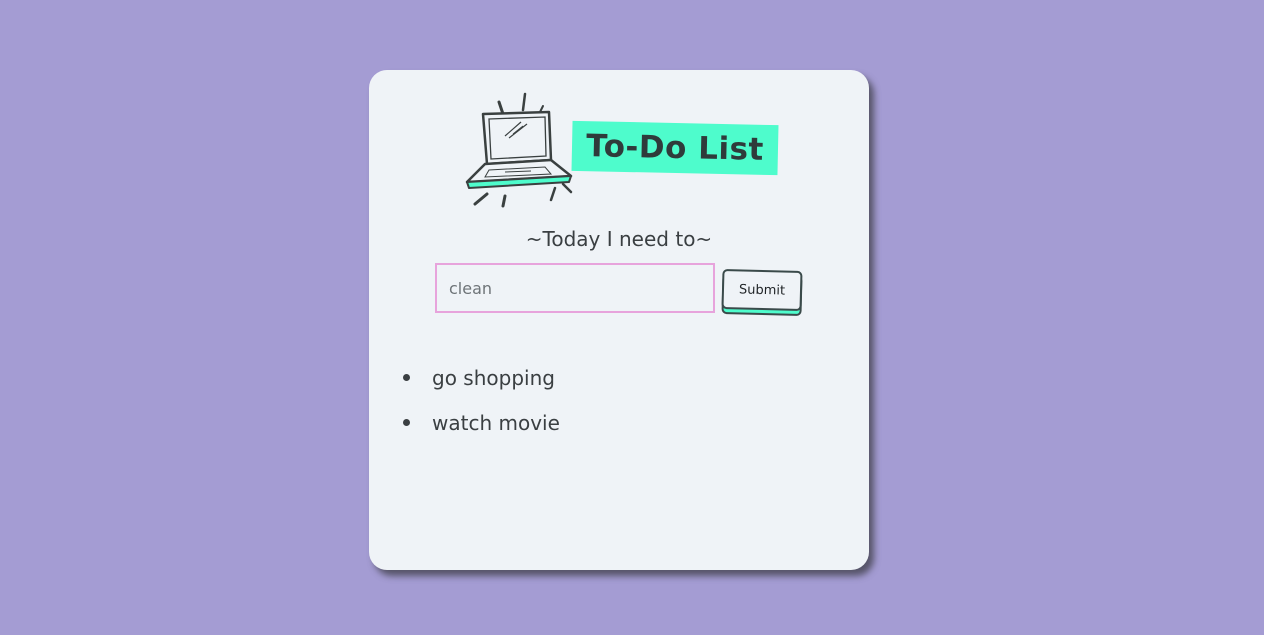 The width and height of the screenshot is (1264, 635). I want to click on todo-input, so click(575, 288).